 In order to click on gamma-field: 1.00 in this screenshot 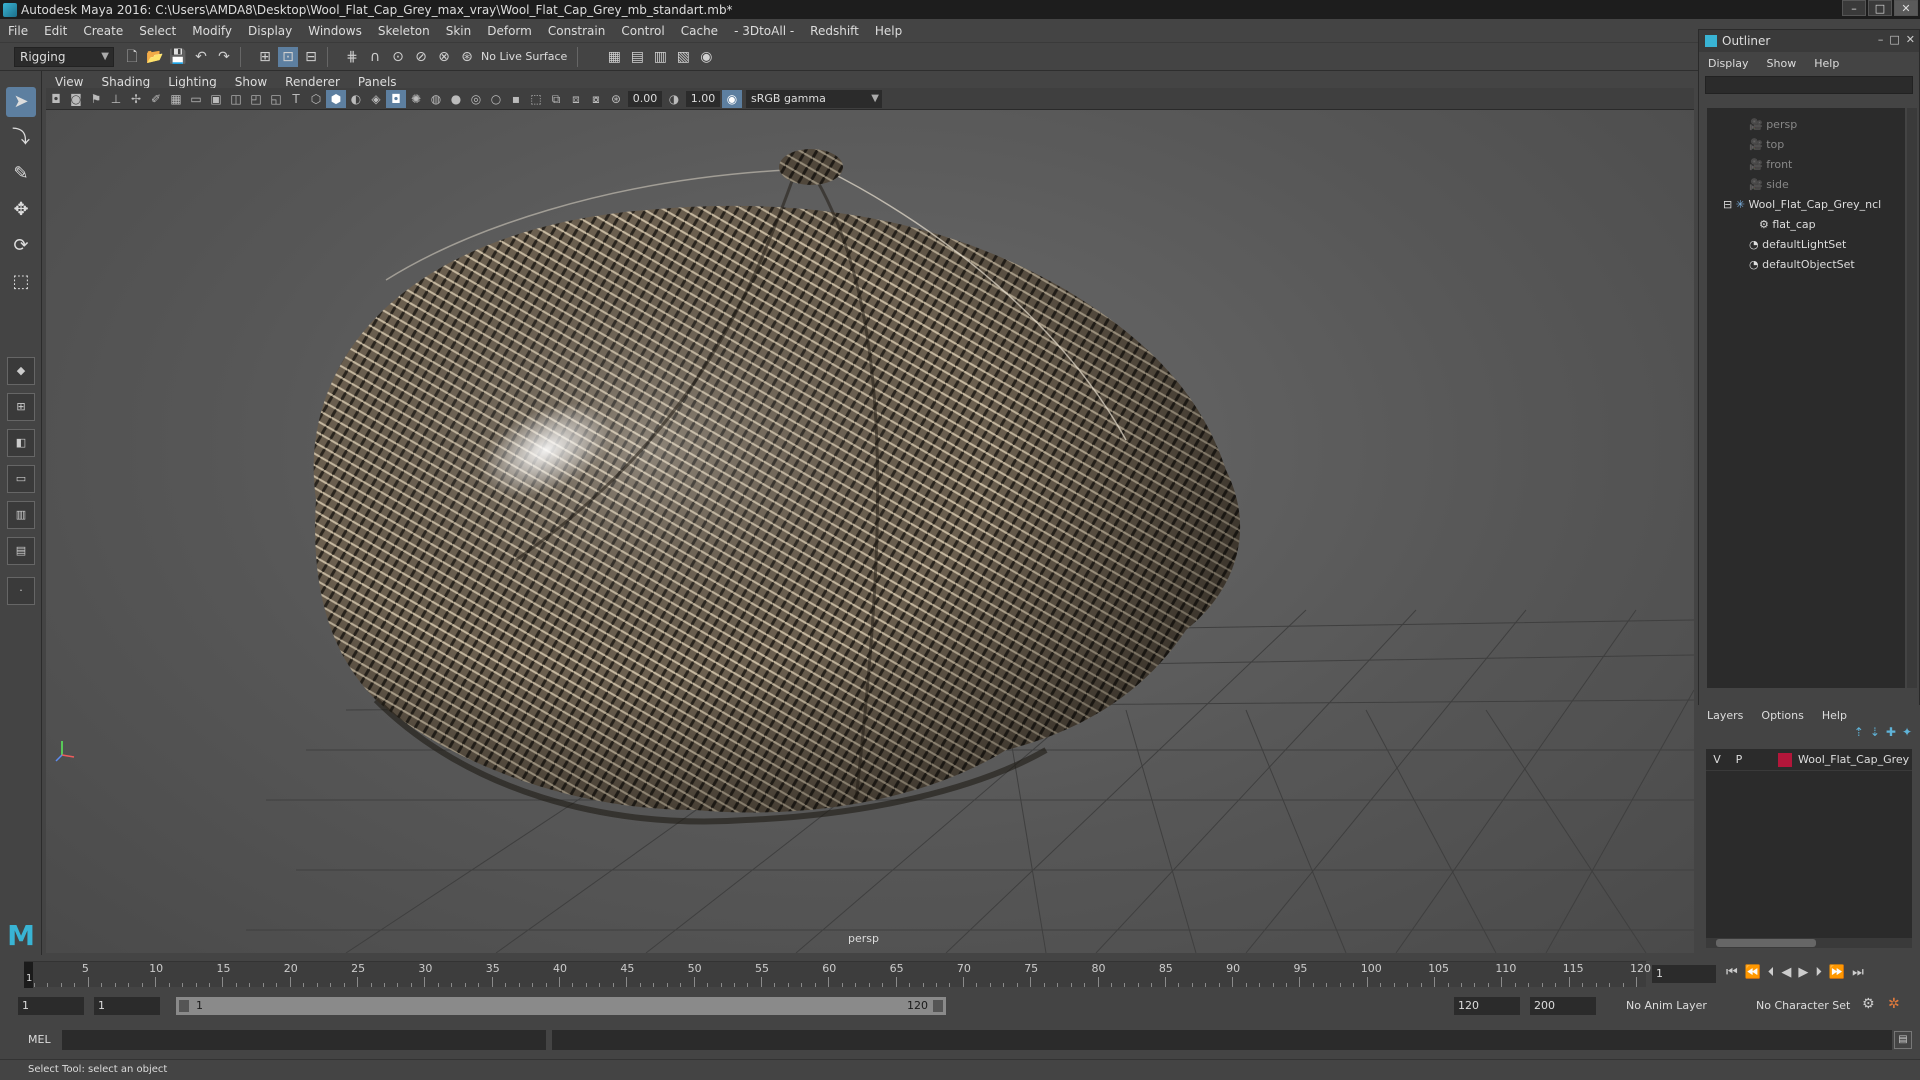, I will do `click(703, 98)`.